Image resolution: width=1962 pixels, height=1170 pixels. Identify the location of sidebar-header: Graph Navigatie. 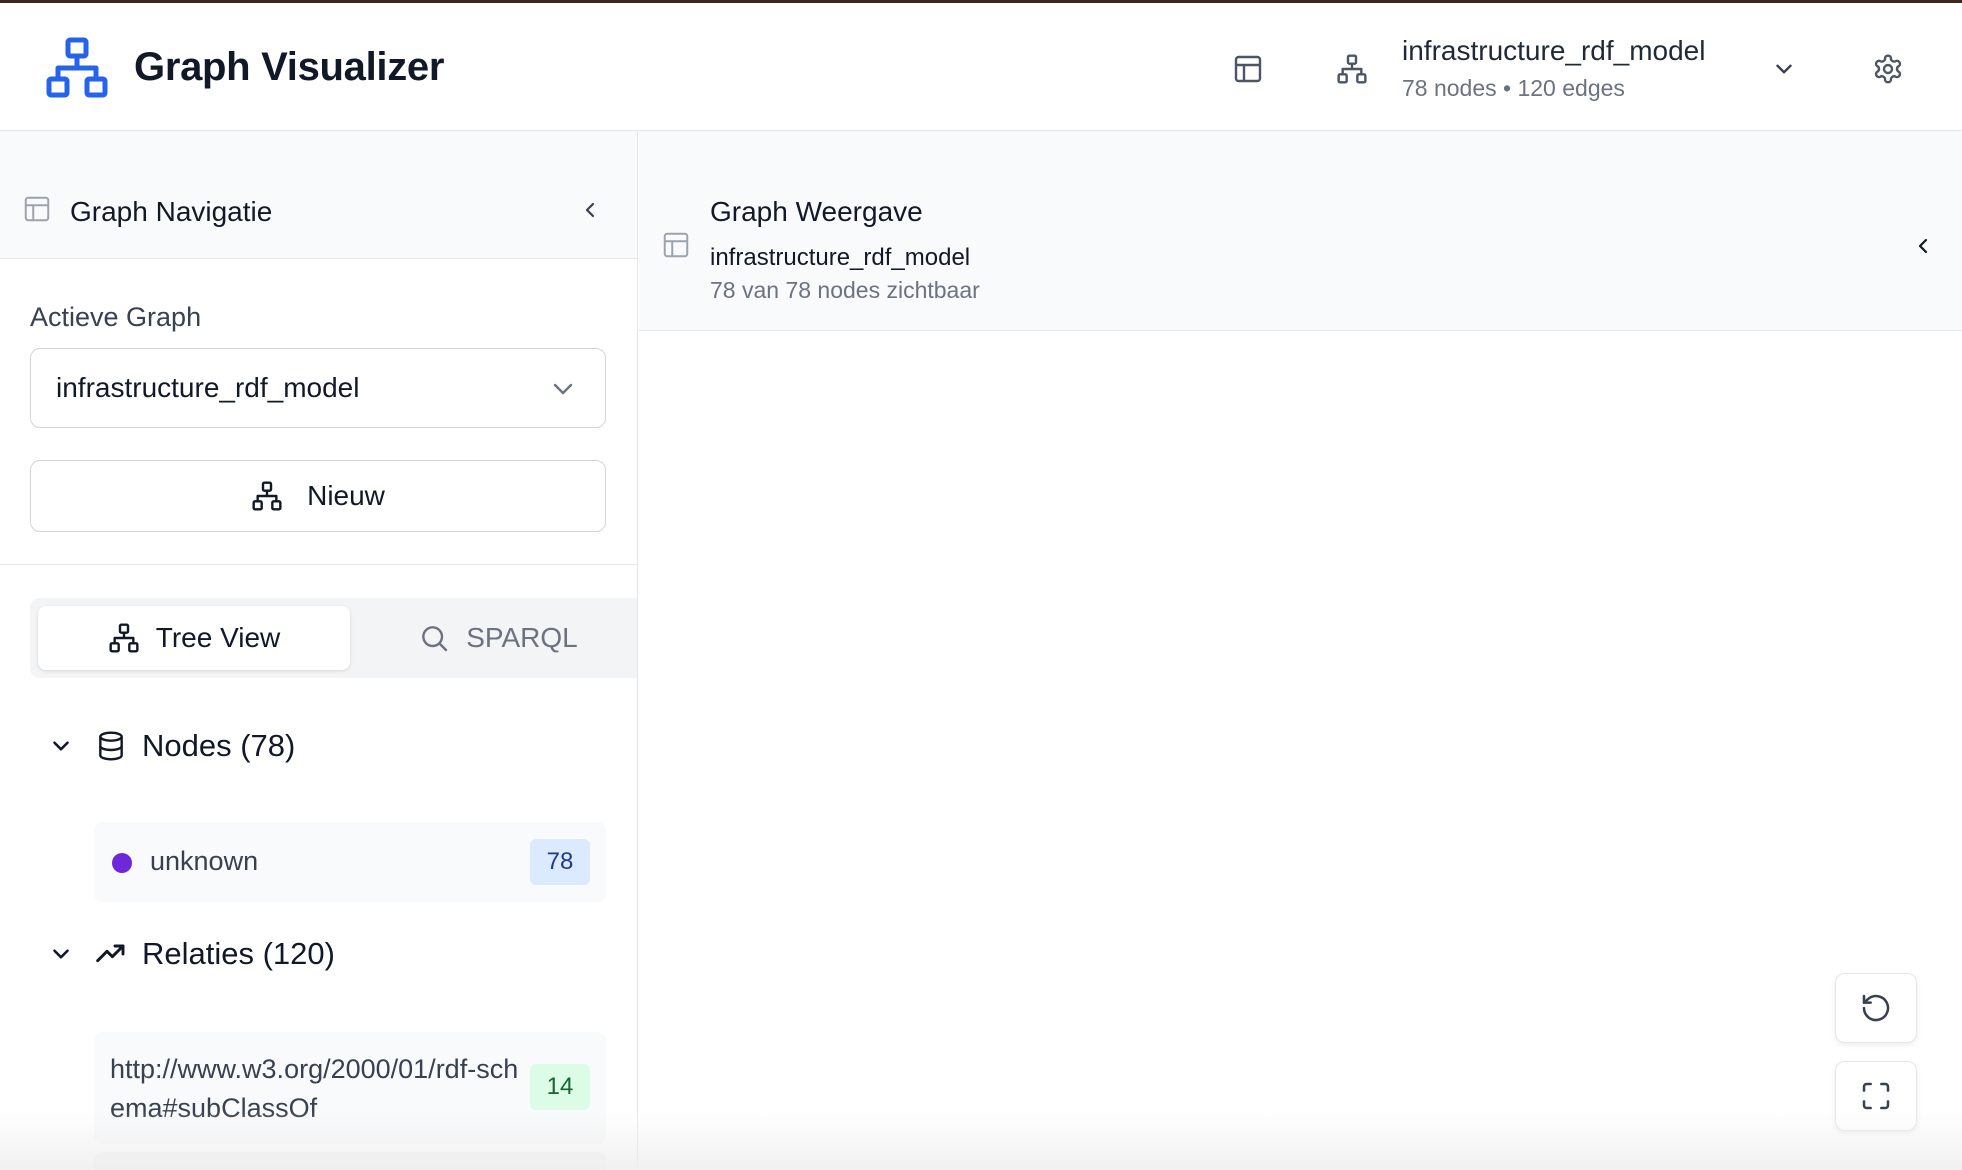
(318, 195).